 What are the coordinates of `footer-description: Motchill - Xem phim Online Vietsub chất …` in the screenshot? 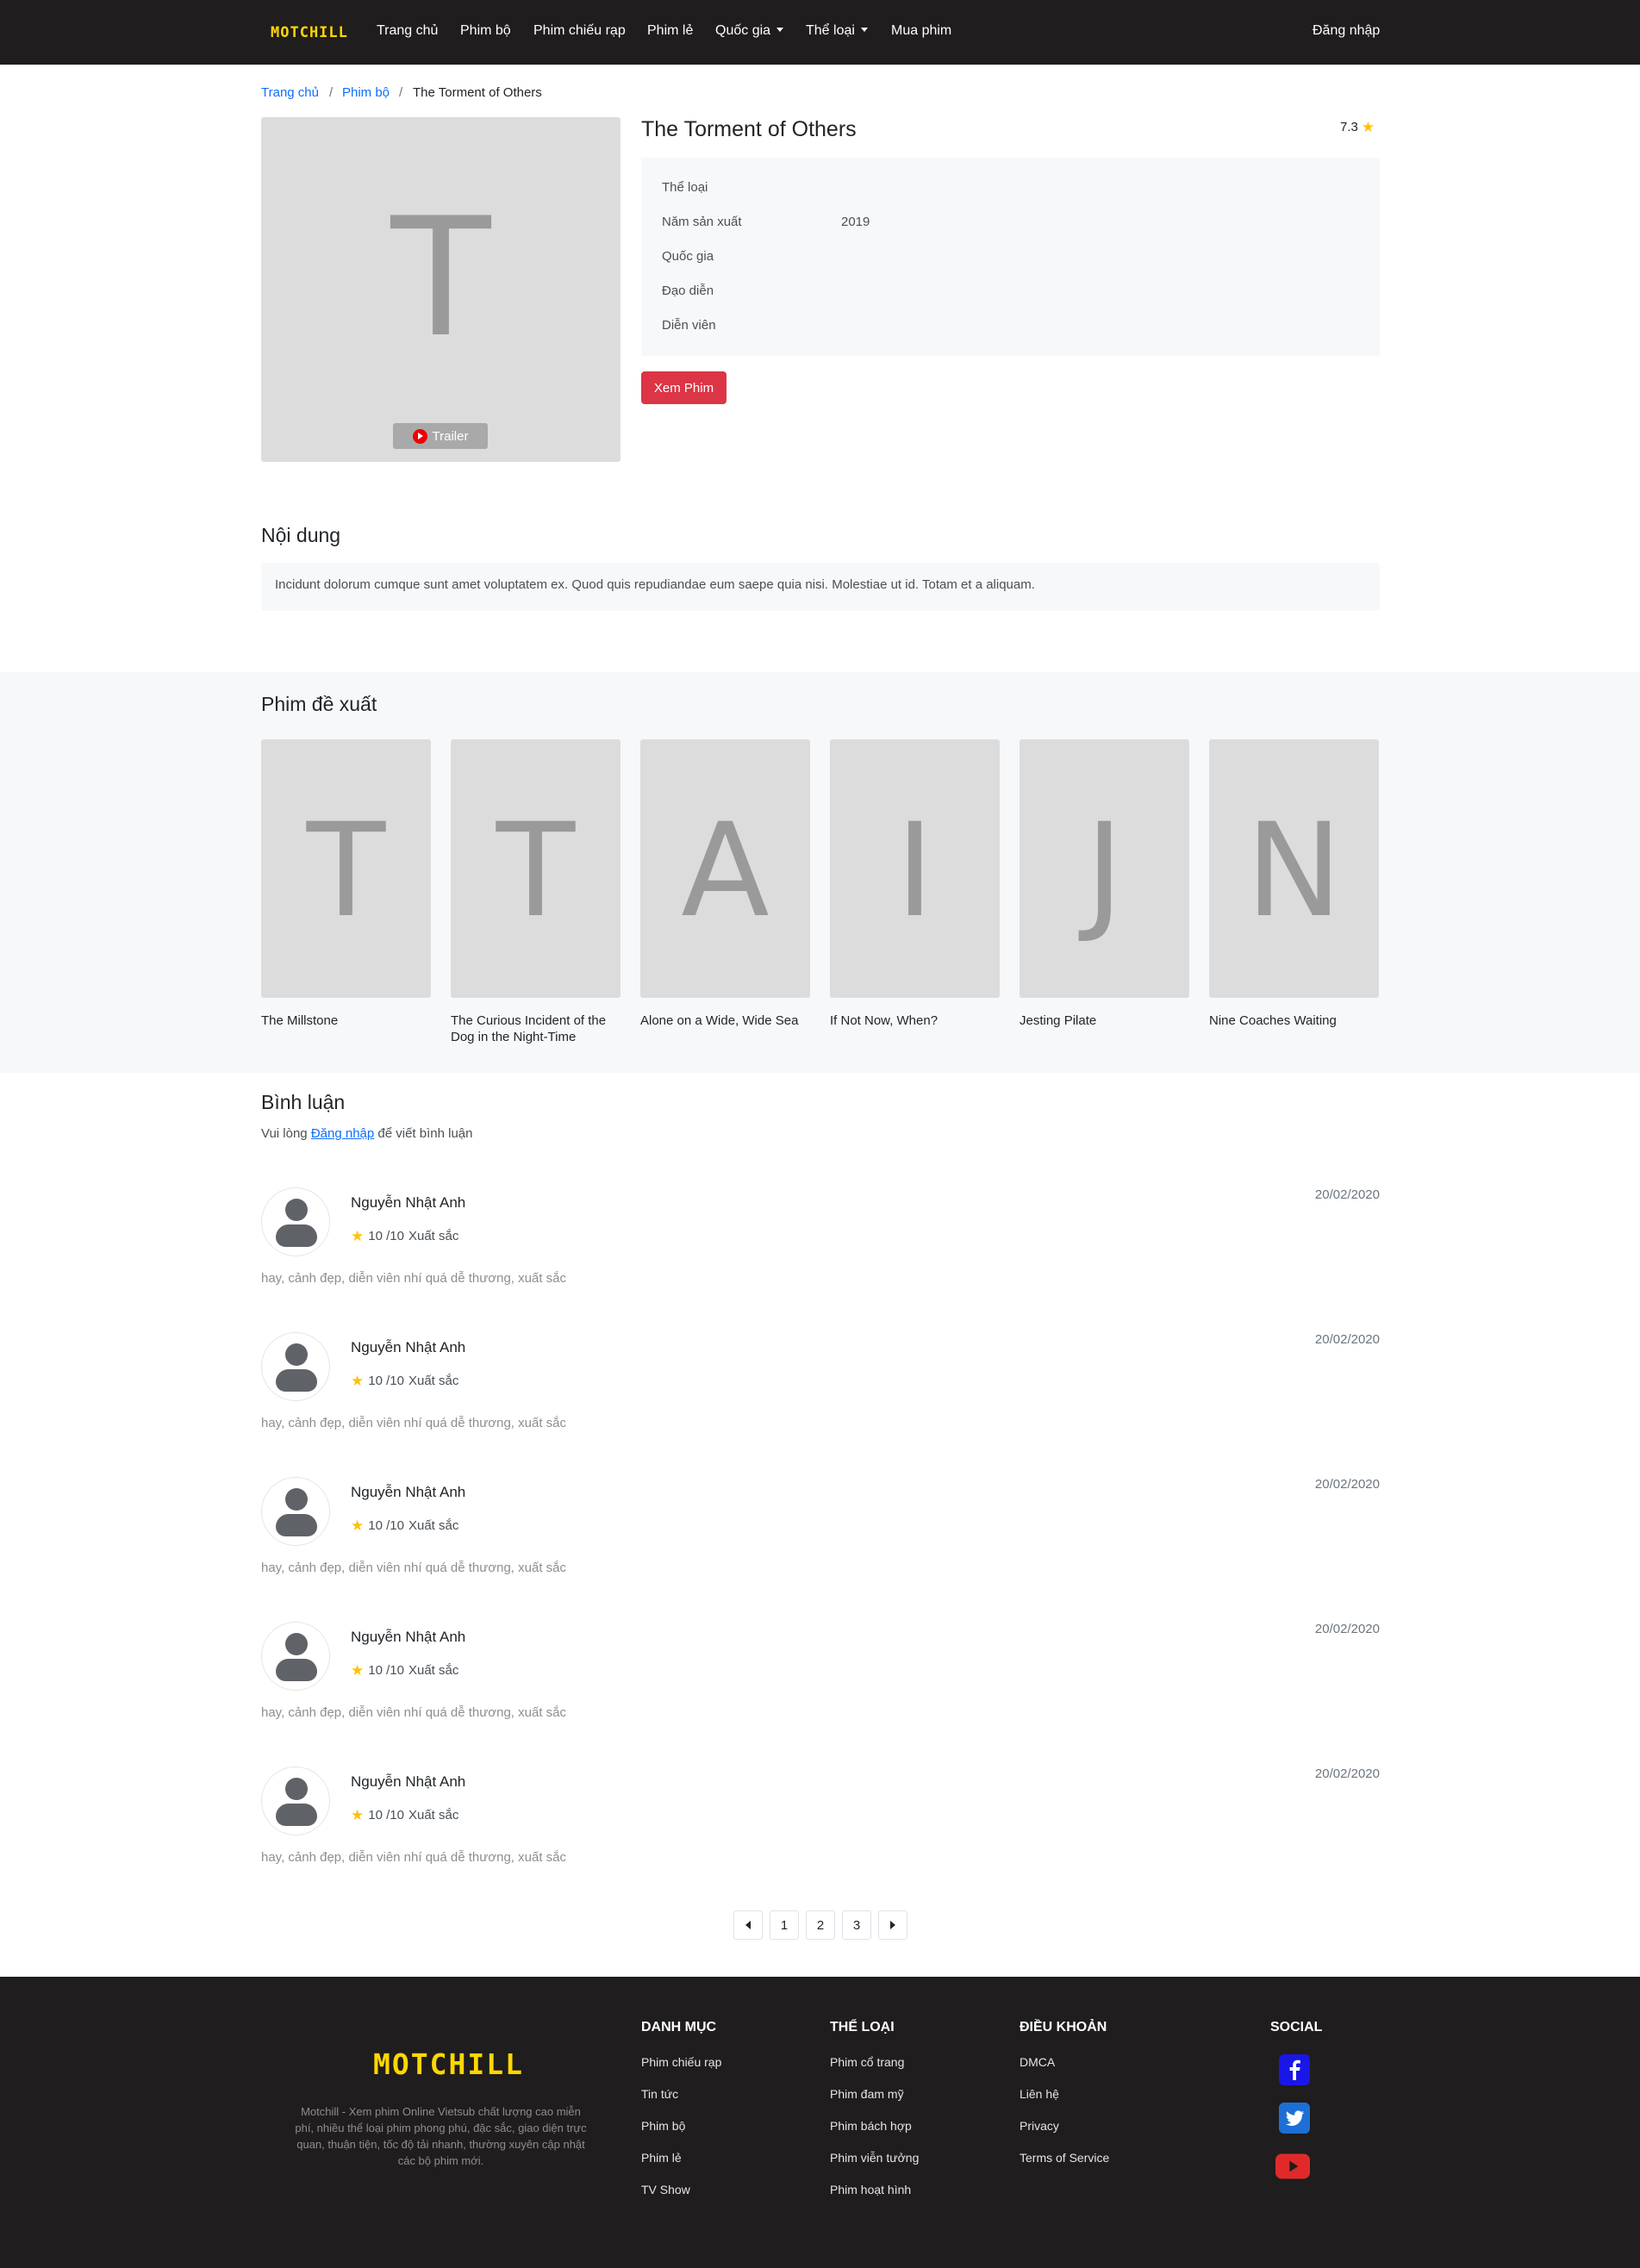 It's located at (441, 2136).